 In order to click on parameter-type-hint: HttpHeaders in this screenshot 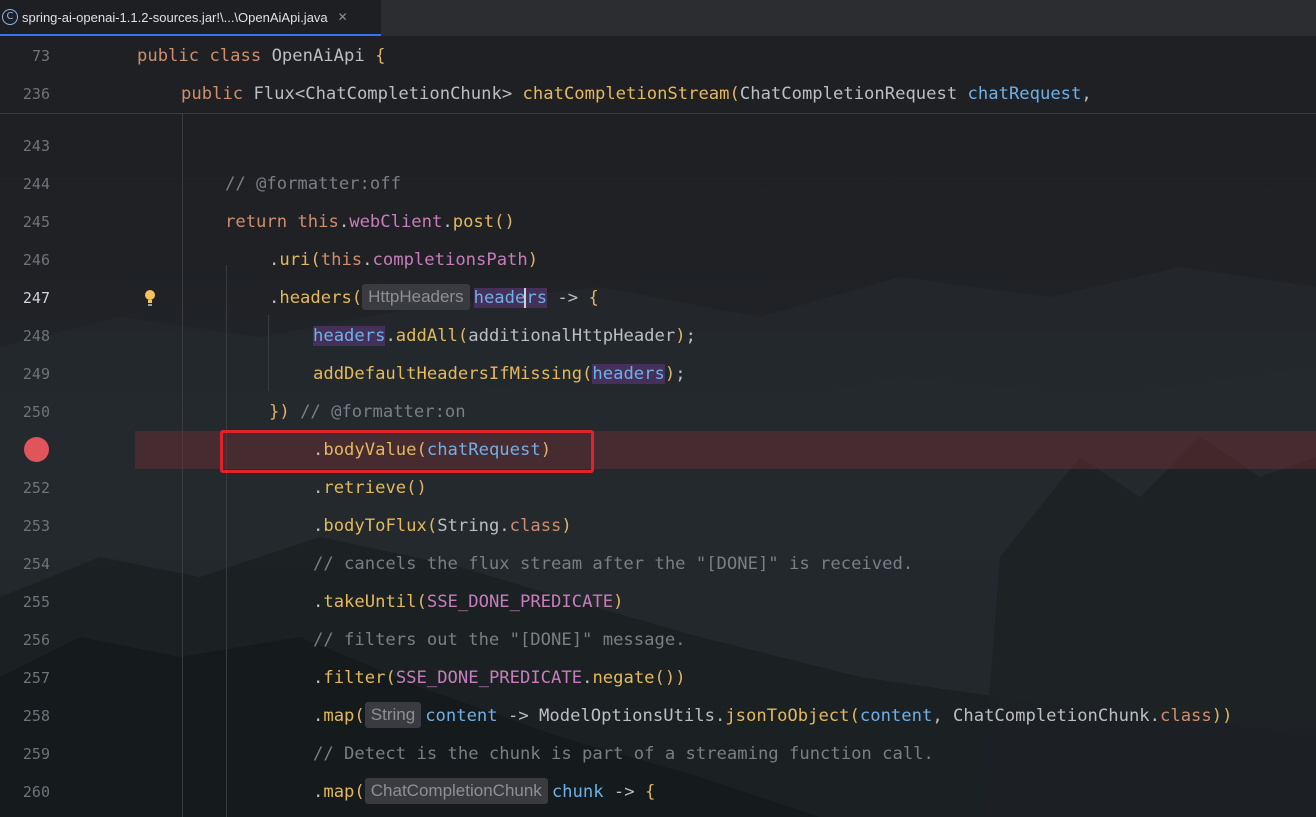, I will do `click(416, 297)`.